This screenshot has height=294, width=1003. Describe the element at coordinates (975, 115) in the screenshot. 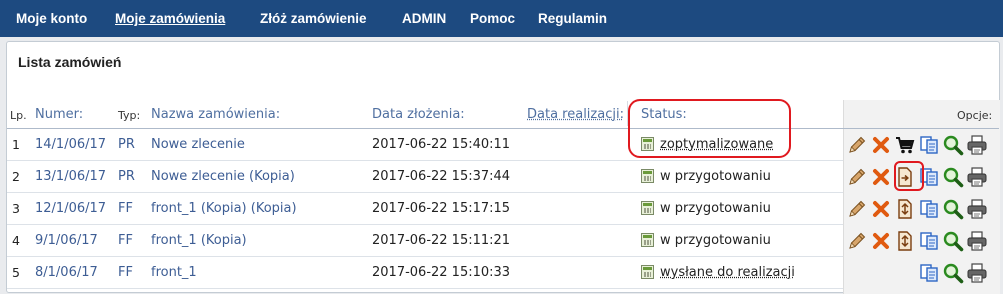

I see `header-options: Opcje:` at that location.